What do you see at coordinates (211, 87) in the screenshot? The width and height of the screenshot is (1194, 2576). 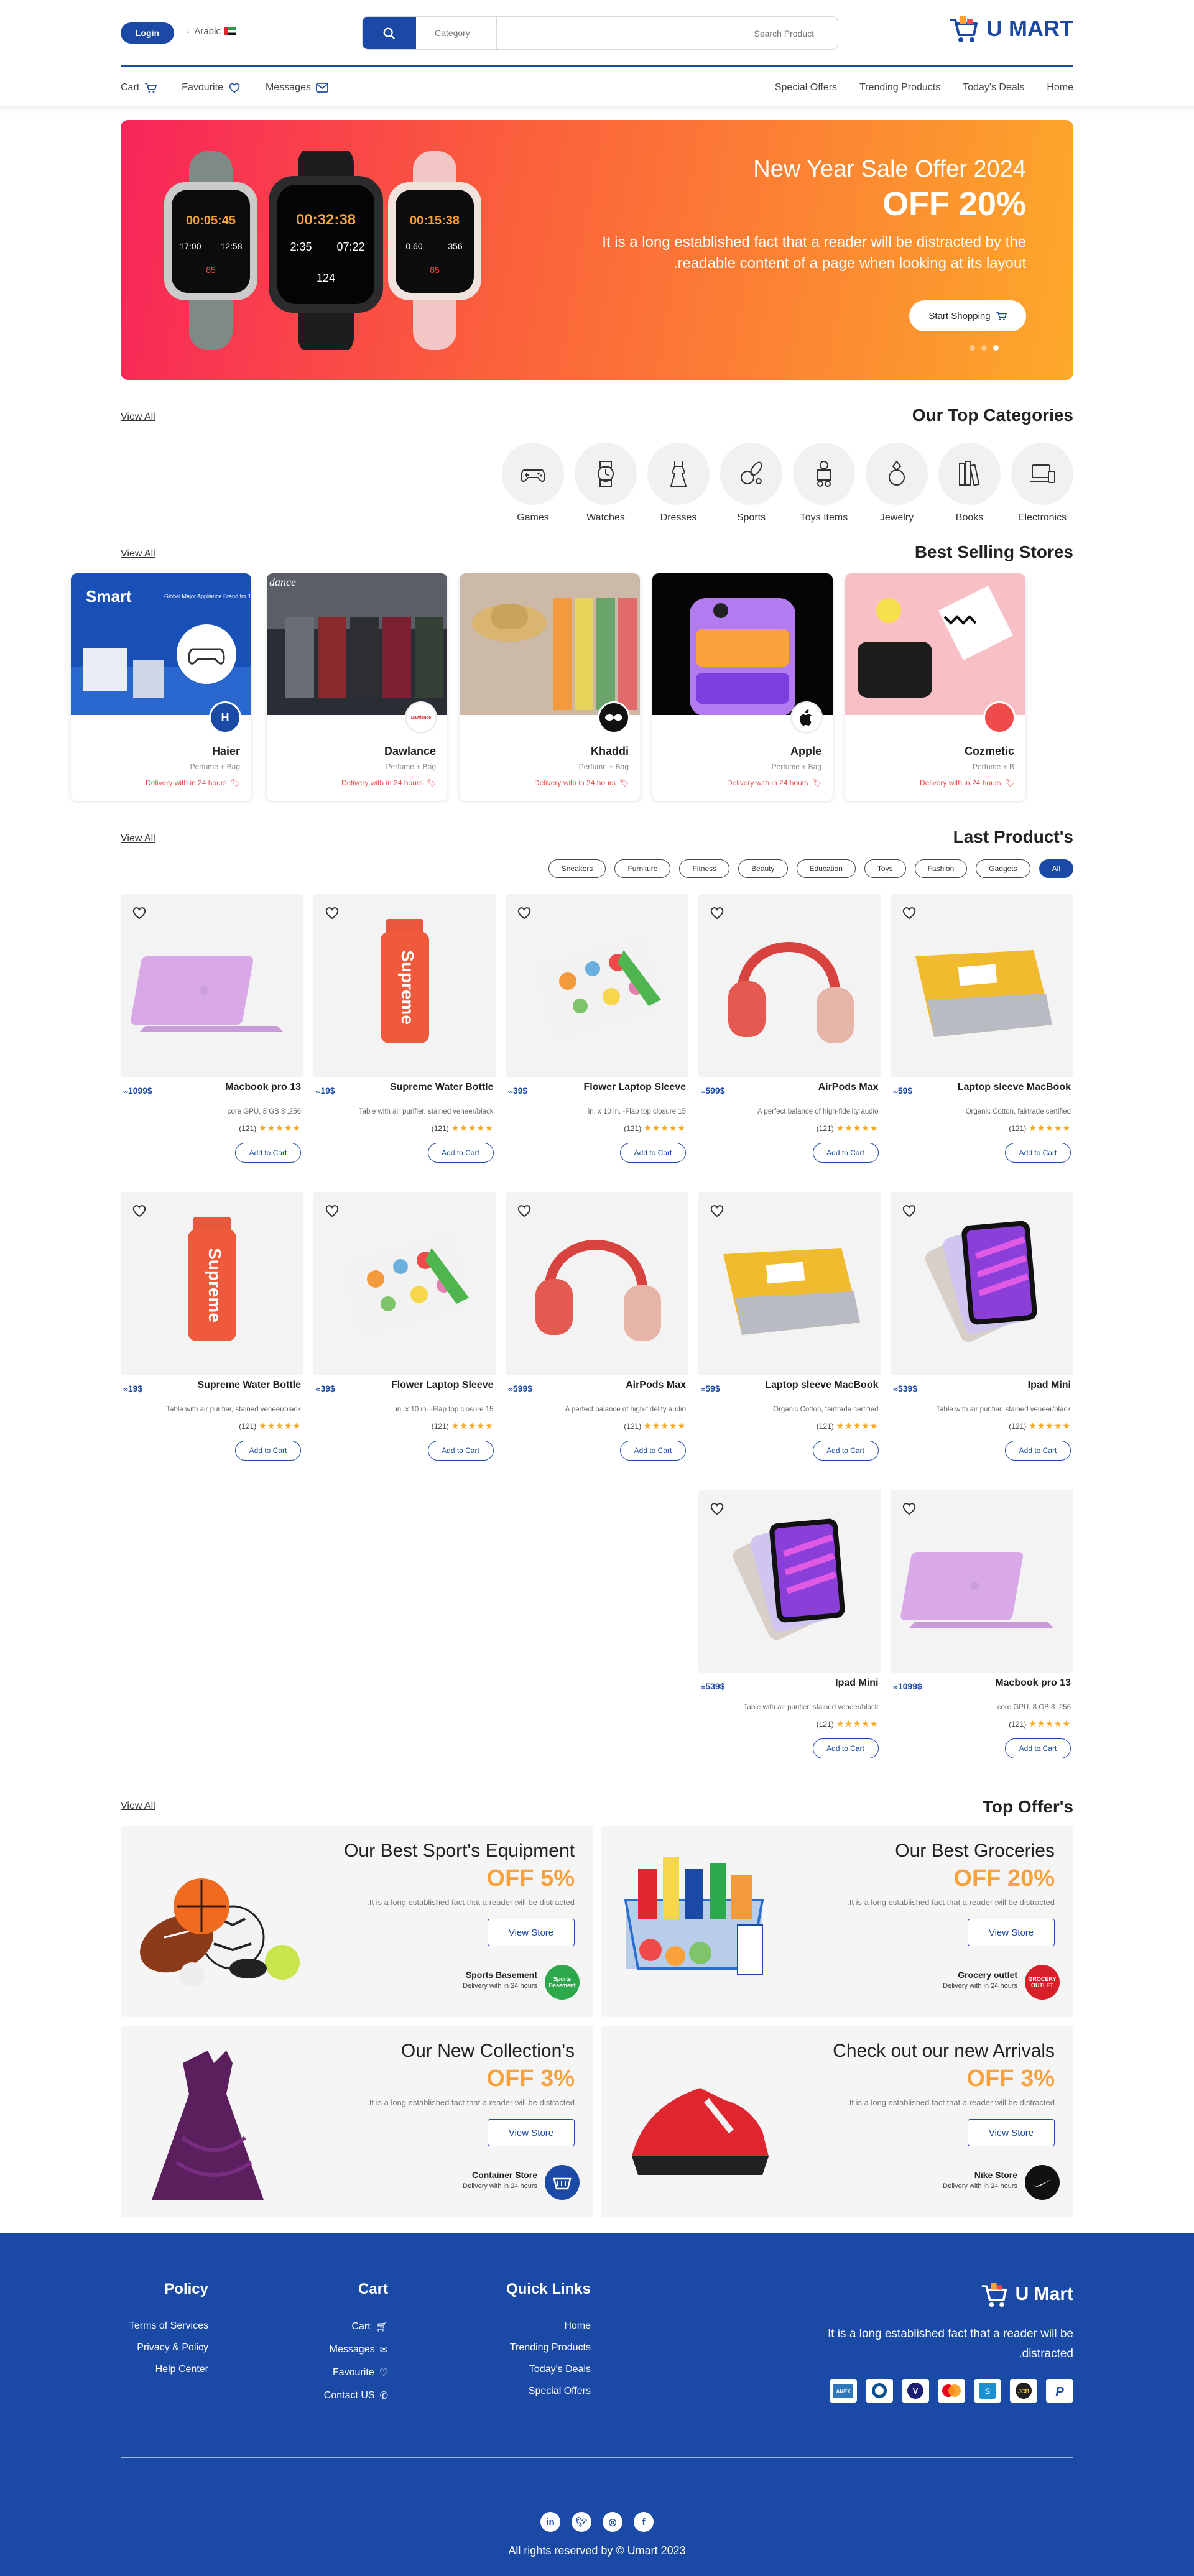 I see `nav-favourite: Favourite` at bounding box center [211, 87].